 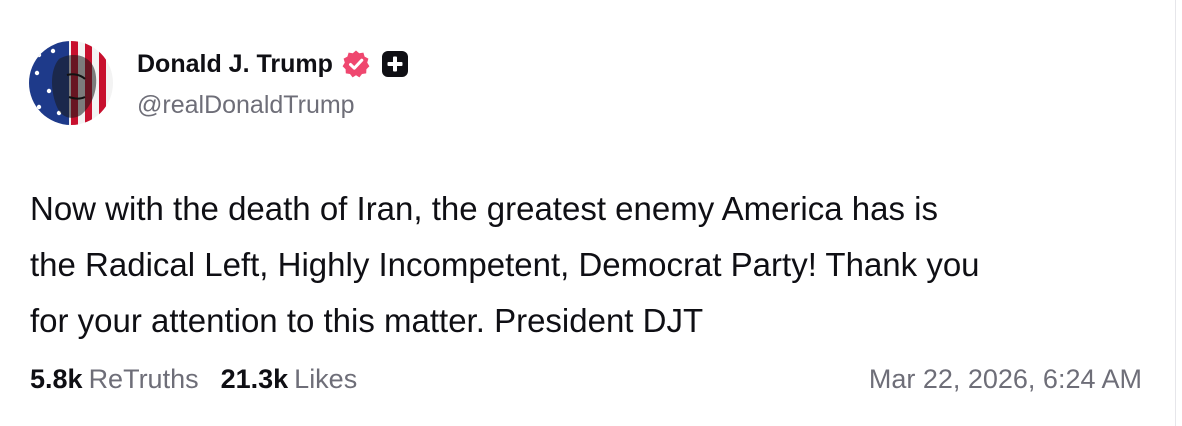 What do you see at coordinates (143, 379) in the screenshot?
I see `retruths-label: ReTruths` at bounding box center [143, 379].